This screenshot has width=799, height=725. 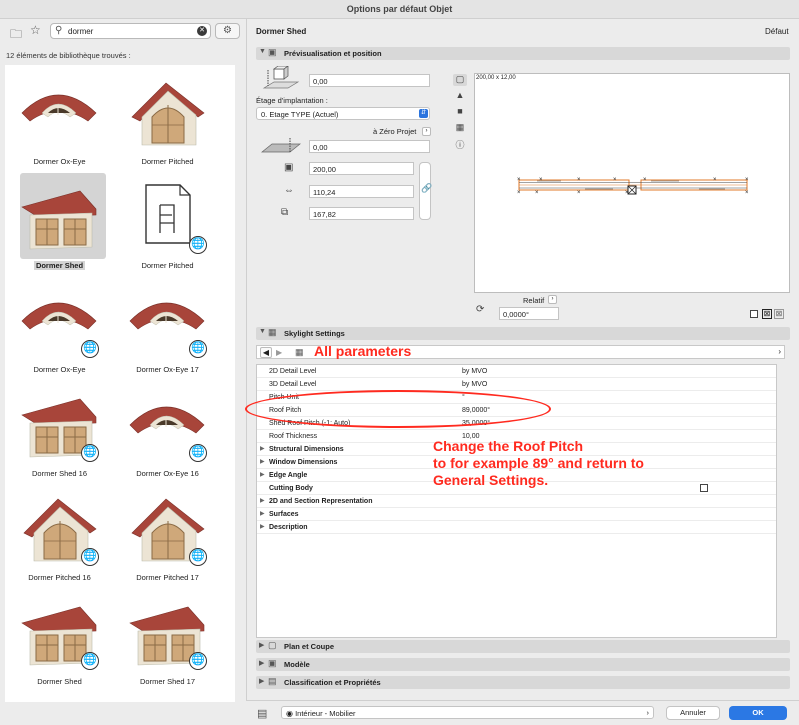 I want to click on width-icon: ▣, so click(x=289, y=167).